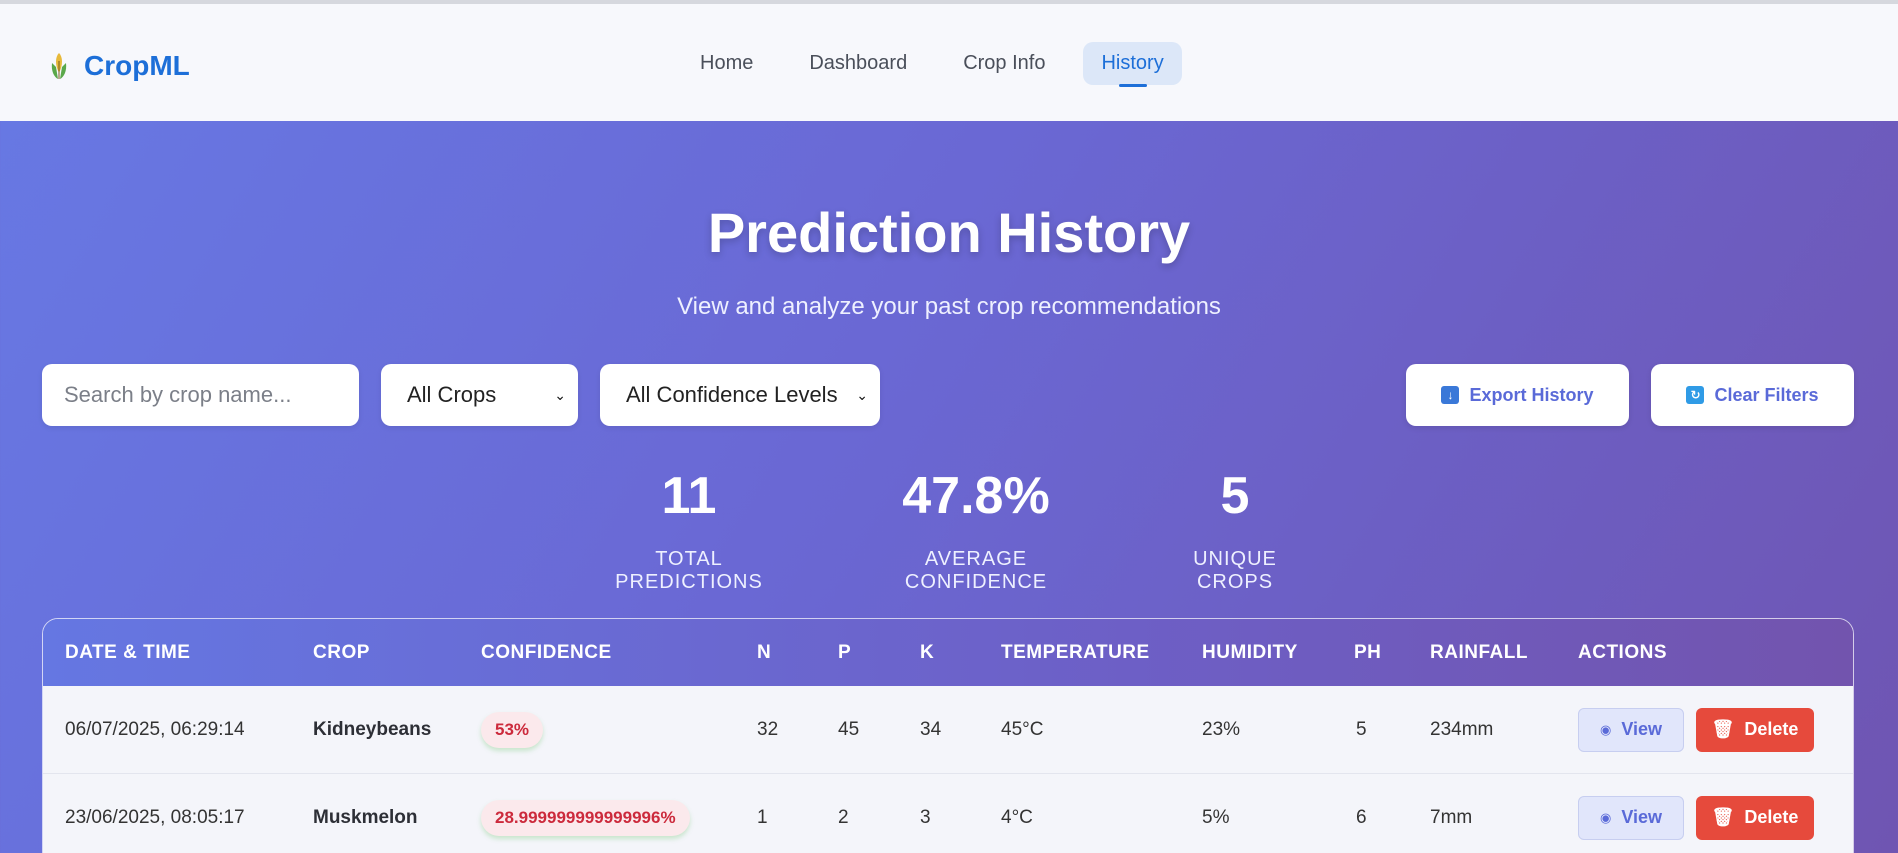  What do you see at coordinates (1479, 652) in the screenshot?
I see `col-rainfall: RAINFALL` at bounding box center [1479, 652].